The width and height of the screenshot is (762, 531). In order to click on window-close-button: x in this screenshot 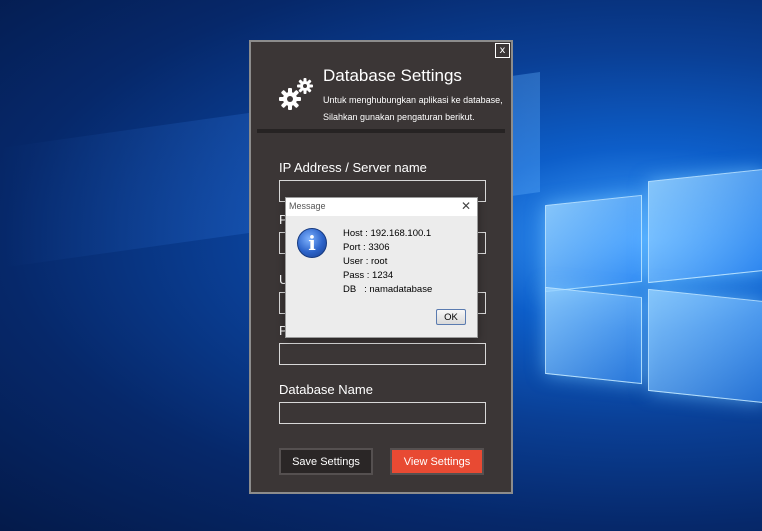, I will do `click(502, 50)`.